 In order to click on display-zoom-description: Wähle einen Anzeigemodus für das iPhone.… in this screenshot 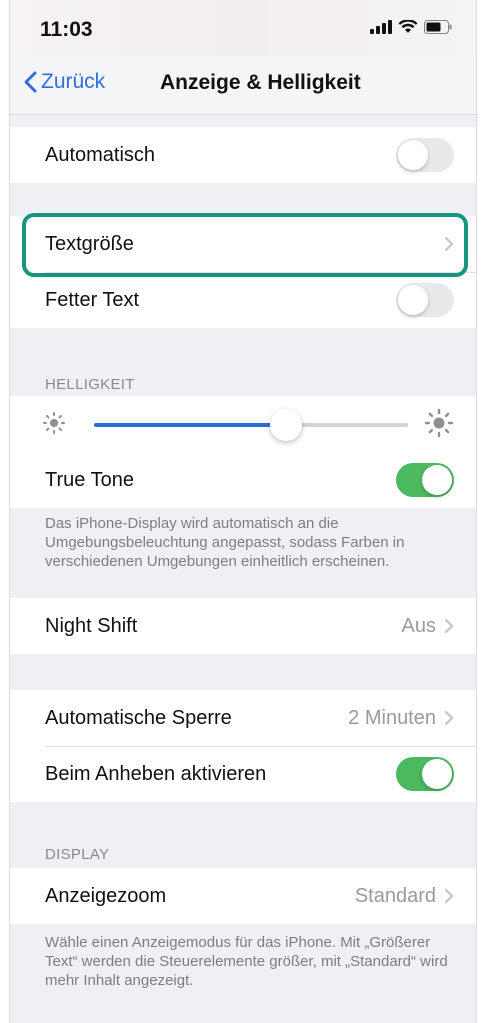, I will do `click(246, 961)`.